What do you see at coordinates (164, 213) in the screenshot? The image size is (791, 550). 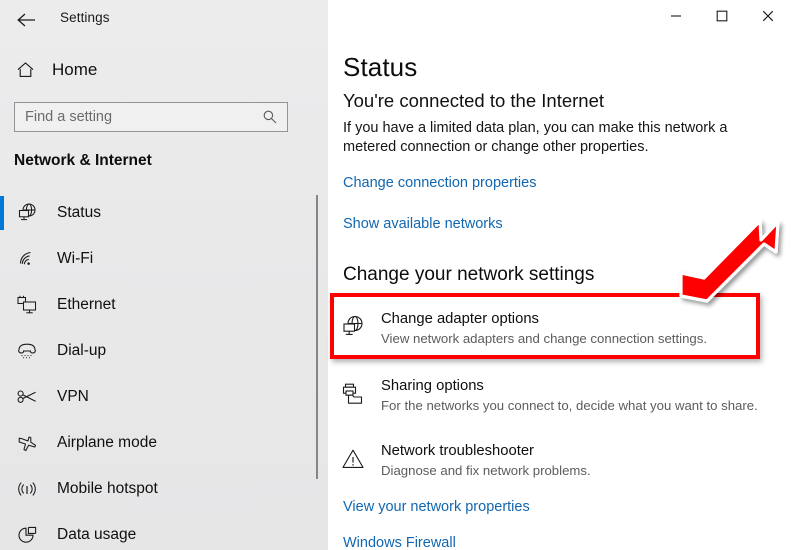 I see `sidebar-item-status: Status` at bounding box center [164, 213].